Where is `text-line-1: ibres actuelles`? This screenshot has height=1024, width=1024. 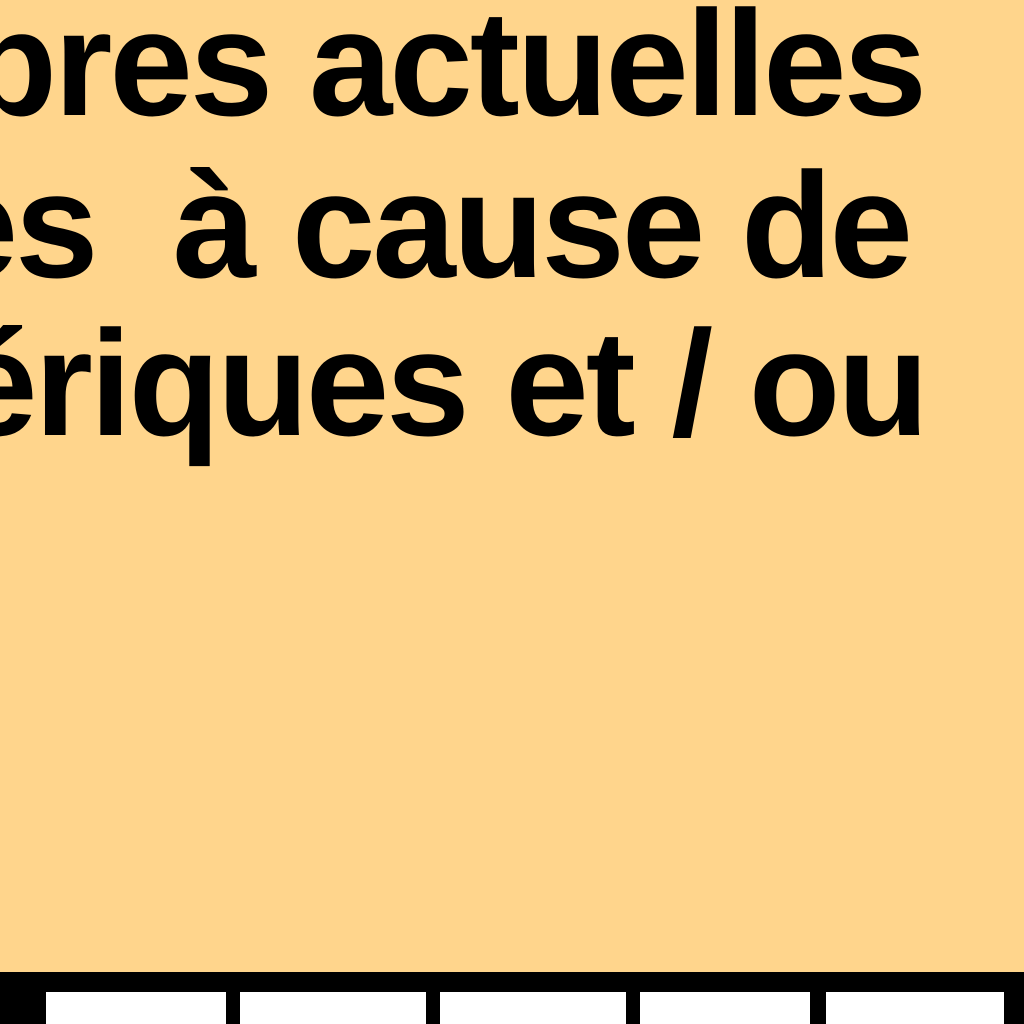 text-line-1: ibres actuelles is located at coordinates (463, 73).